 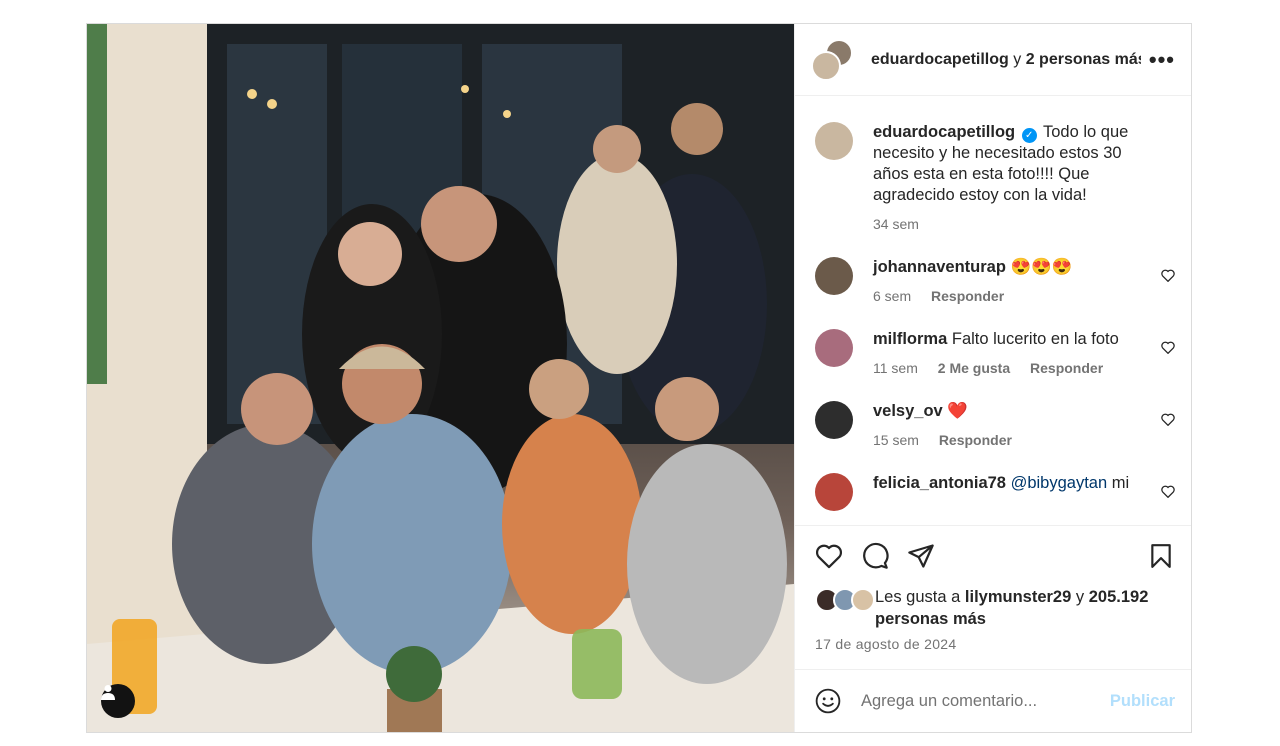 What do you see at coordinates (118, 701) in the screenshot?
I see `tag-icon` at bounding box center [118, 701].